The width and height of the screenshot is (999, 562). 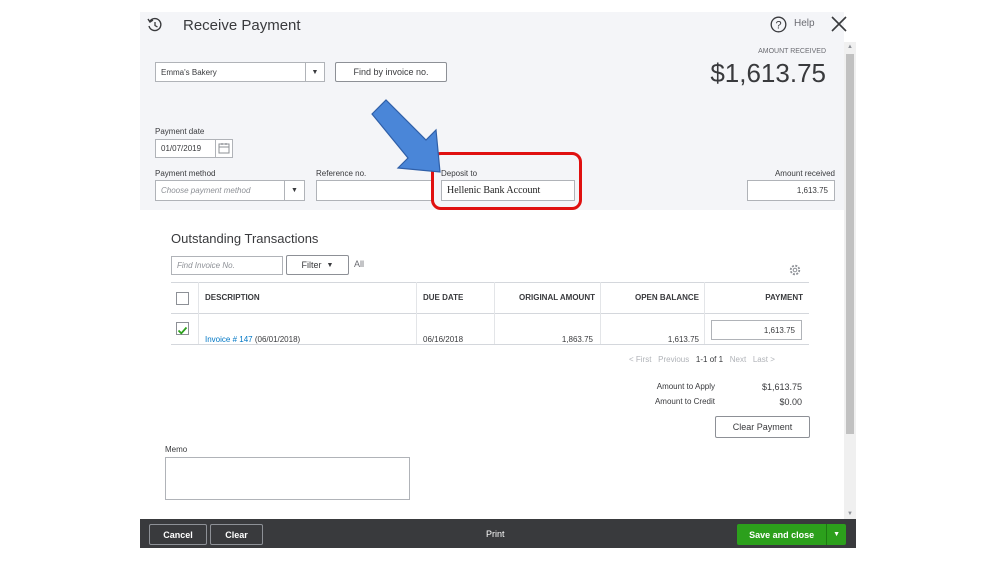 I want to click on payment-date-input: 01/07/2019, so click(x=186, y=148).